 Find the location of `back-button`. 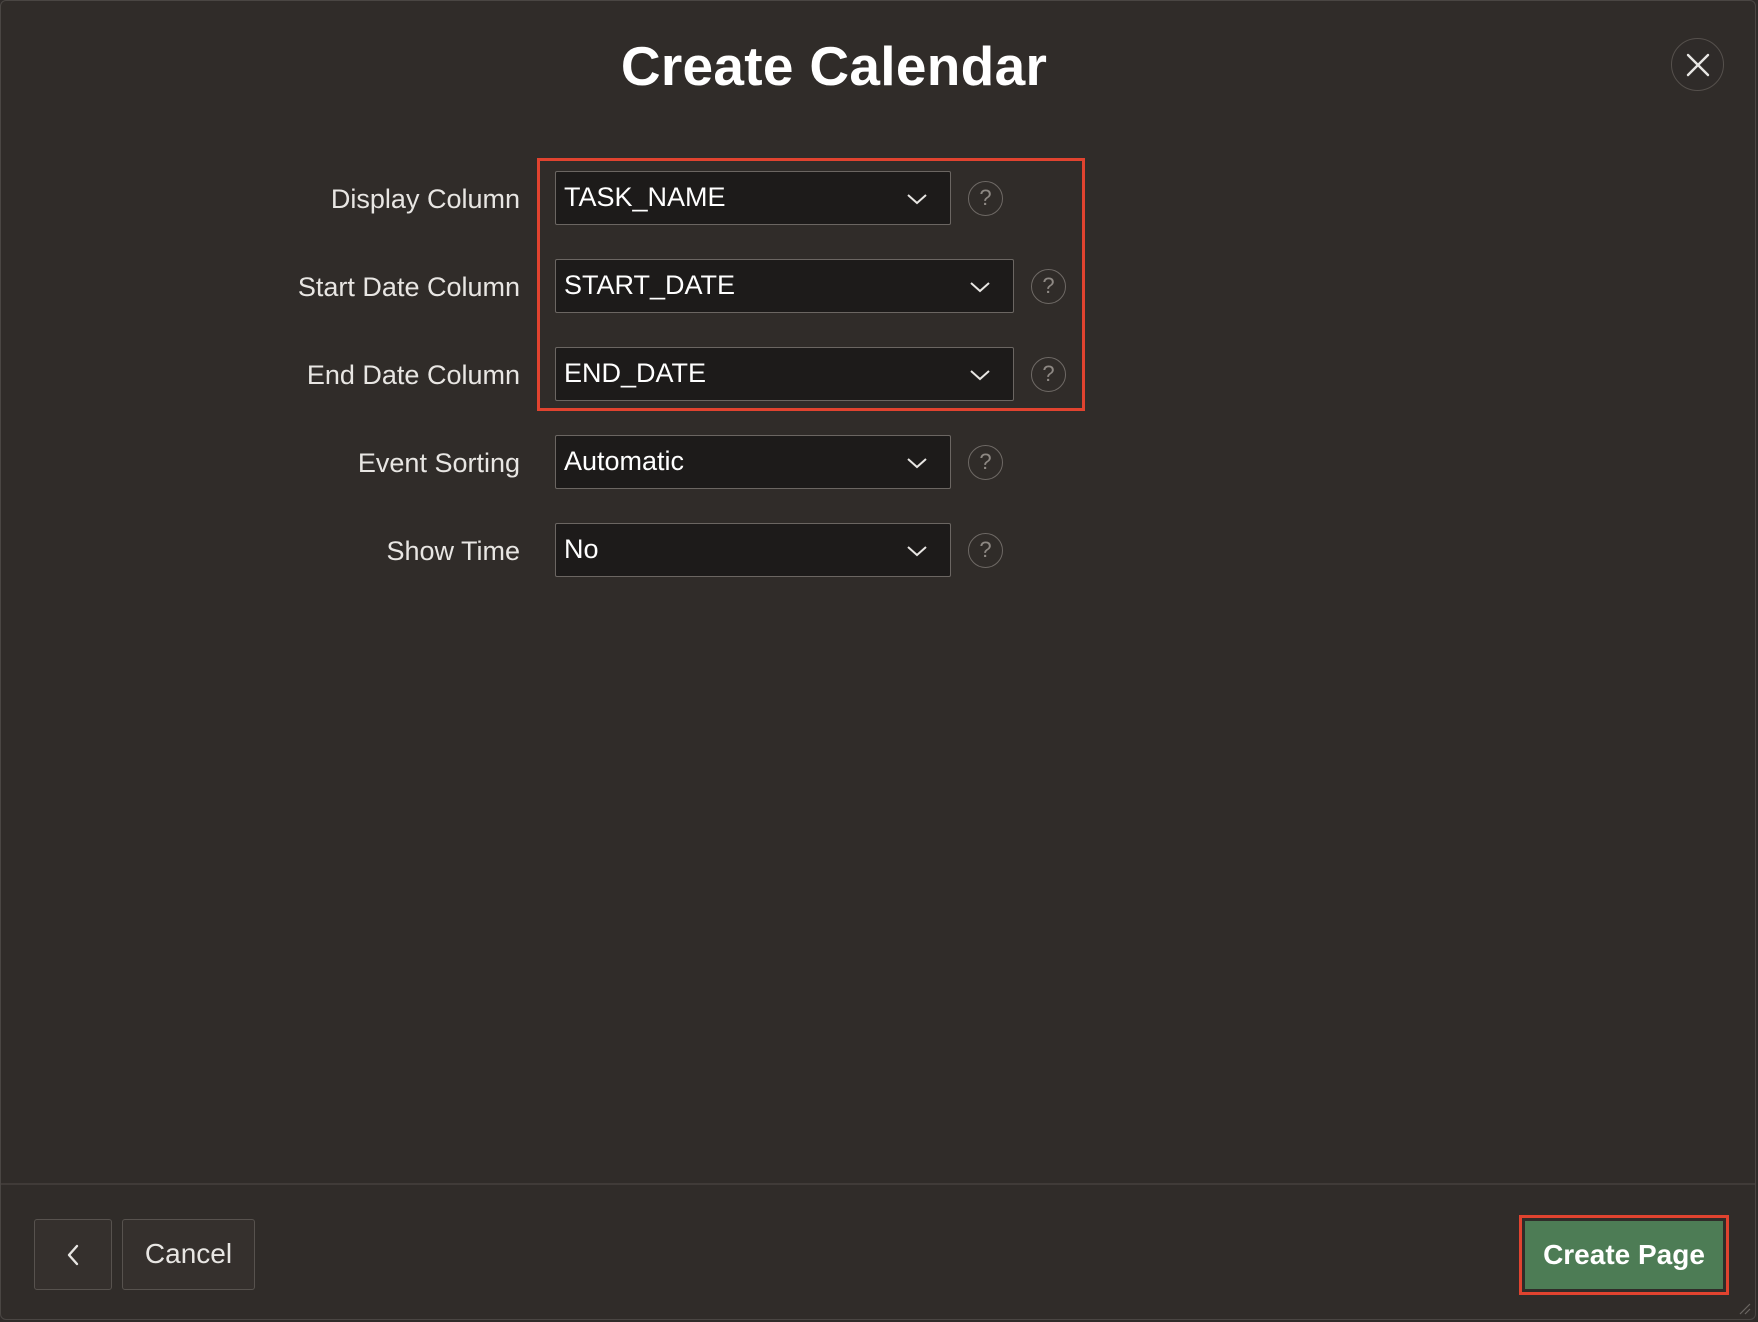

back-button is located at coordinates (73, 1254).